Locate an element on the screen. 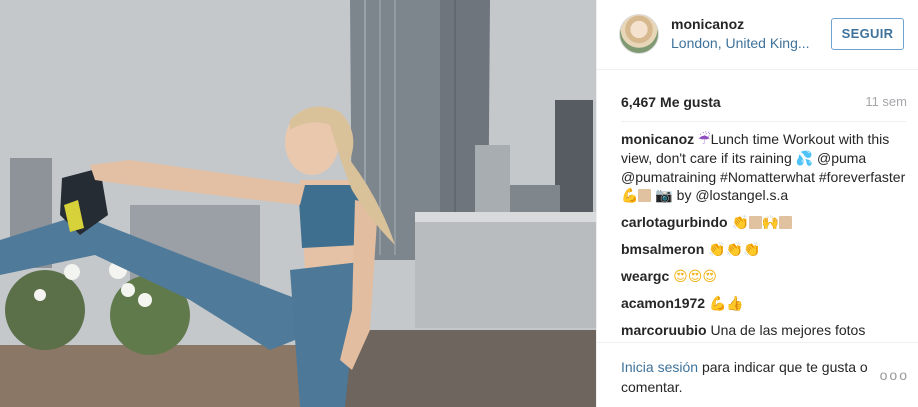 The height and width of the screenshot is (407, 918). comment-username: acamon1972 is located at coordinates (663, 303).